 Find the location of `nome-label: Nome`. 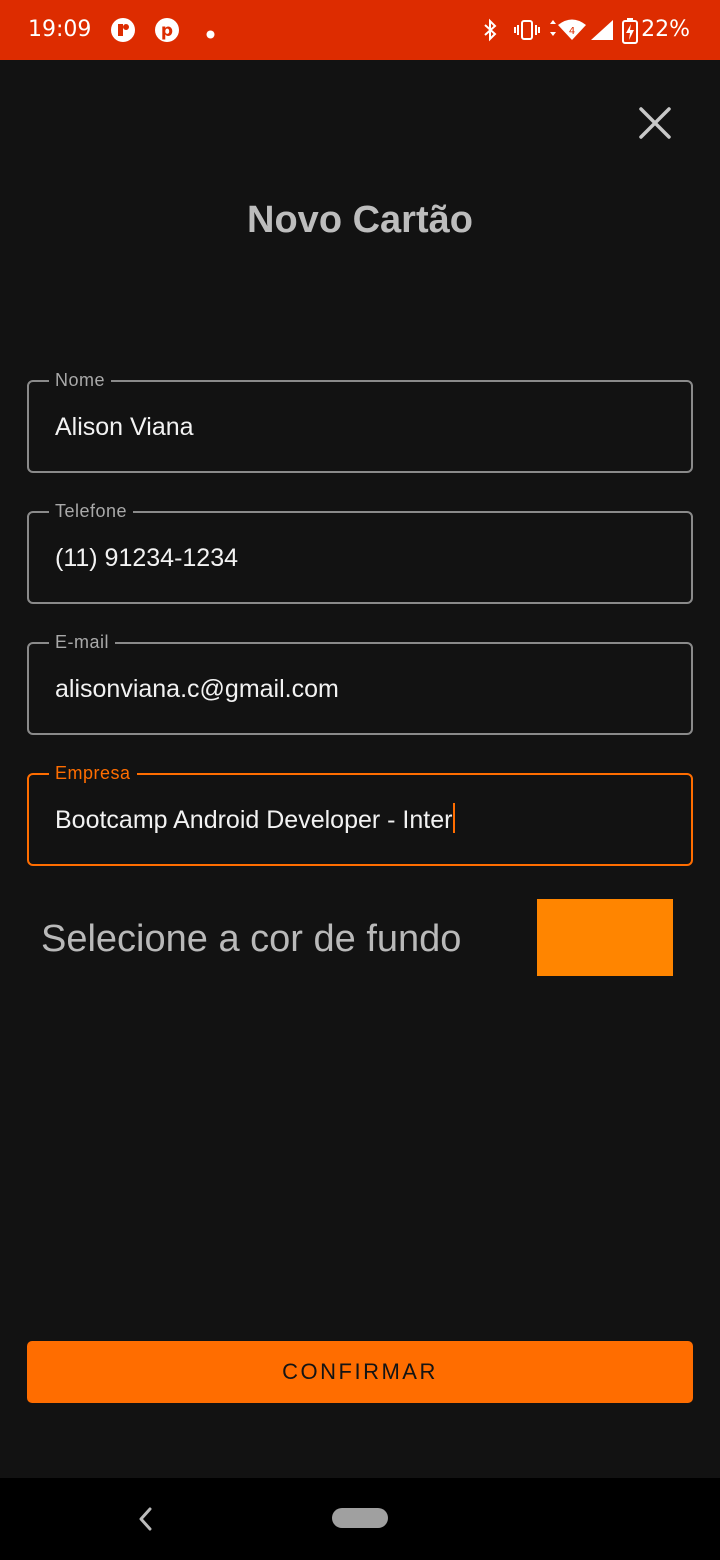

nome-label: Nome is located at coordinates (80, 380).